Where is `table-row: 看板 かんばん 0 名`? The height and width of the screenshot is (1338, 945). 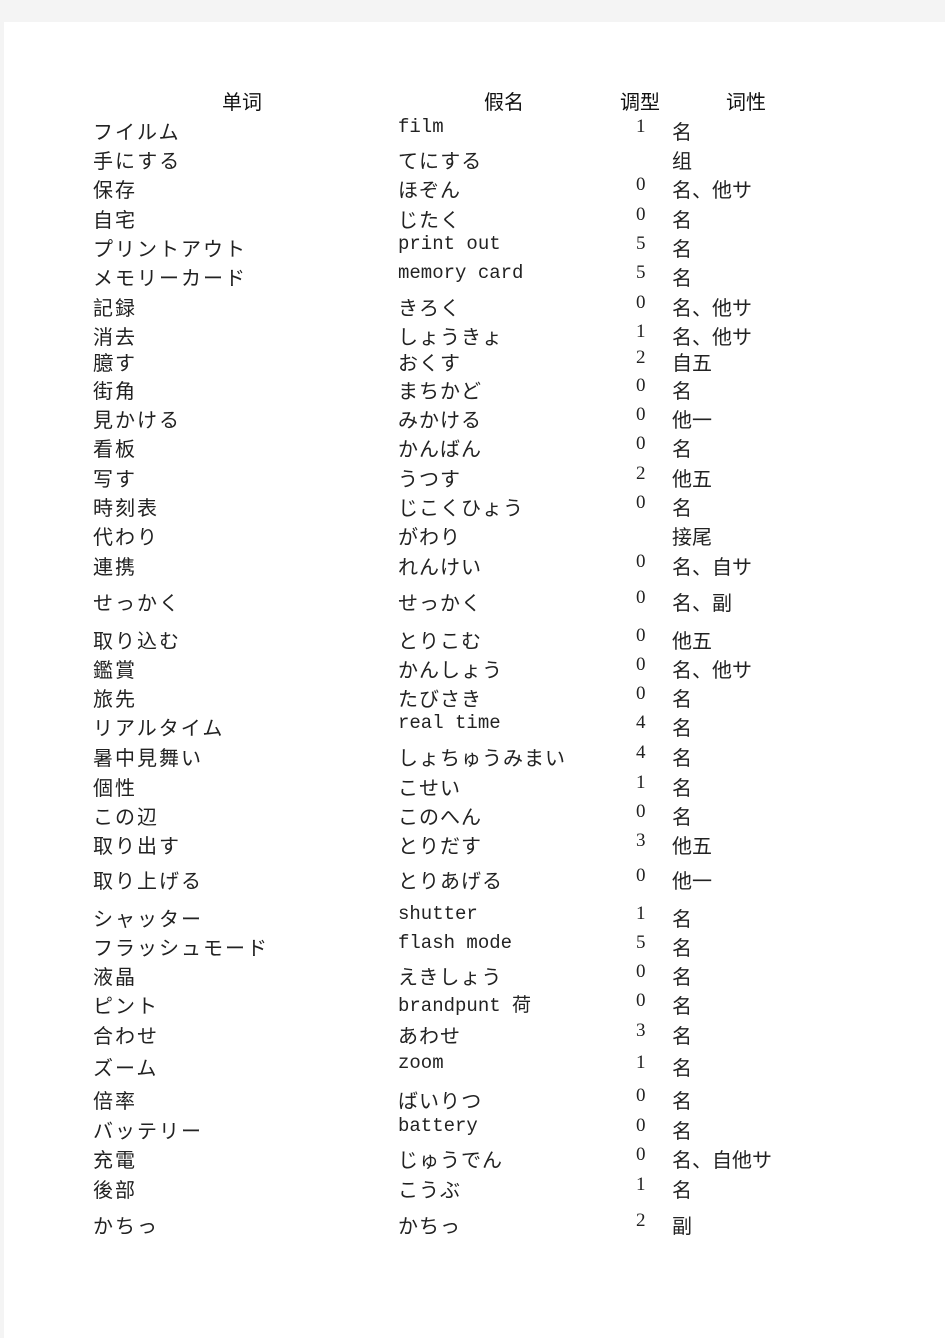 table-row: 看板 かんばん 0 名 is located at coordinates (474, 447).